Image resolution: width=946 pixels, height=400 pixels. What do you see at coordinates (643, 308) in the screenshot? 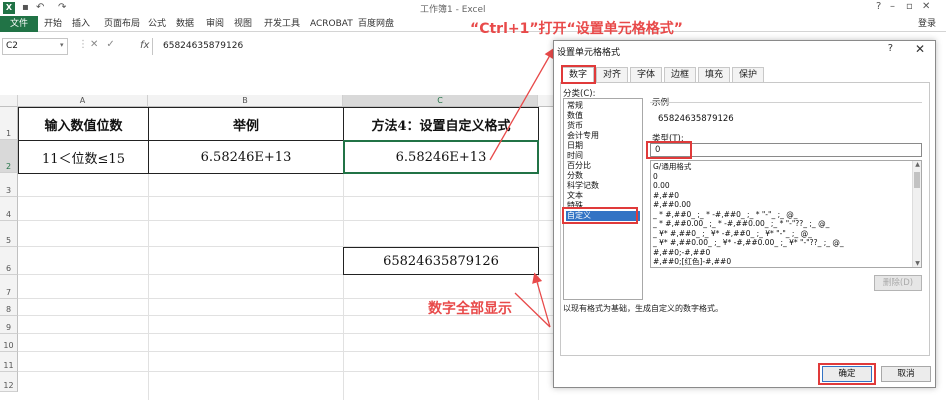
I see `format-description: 以现有格式为基础，生成自定义的数字格式。` at bounding box center [643, 308].